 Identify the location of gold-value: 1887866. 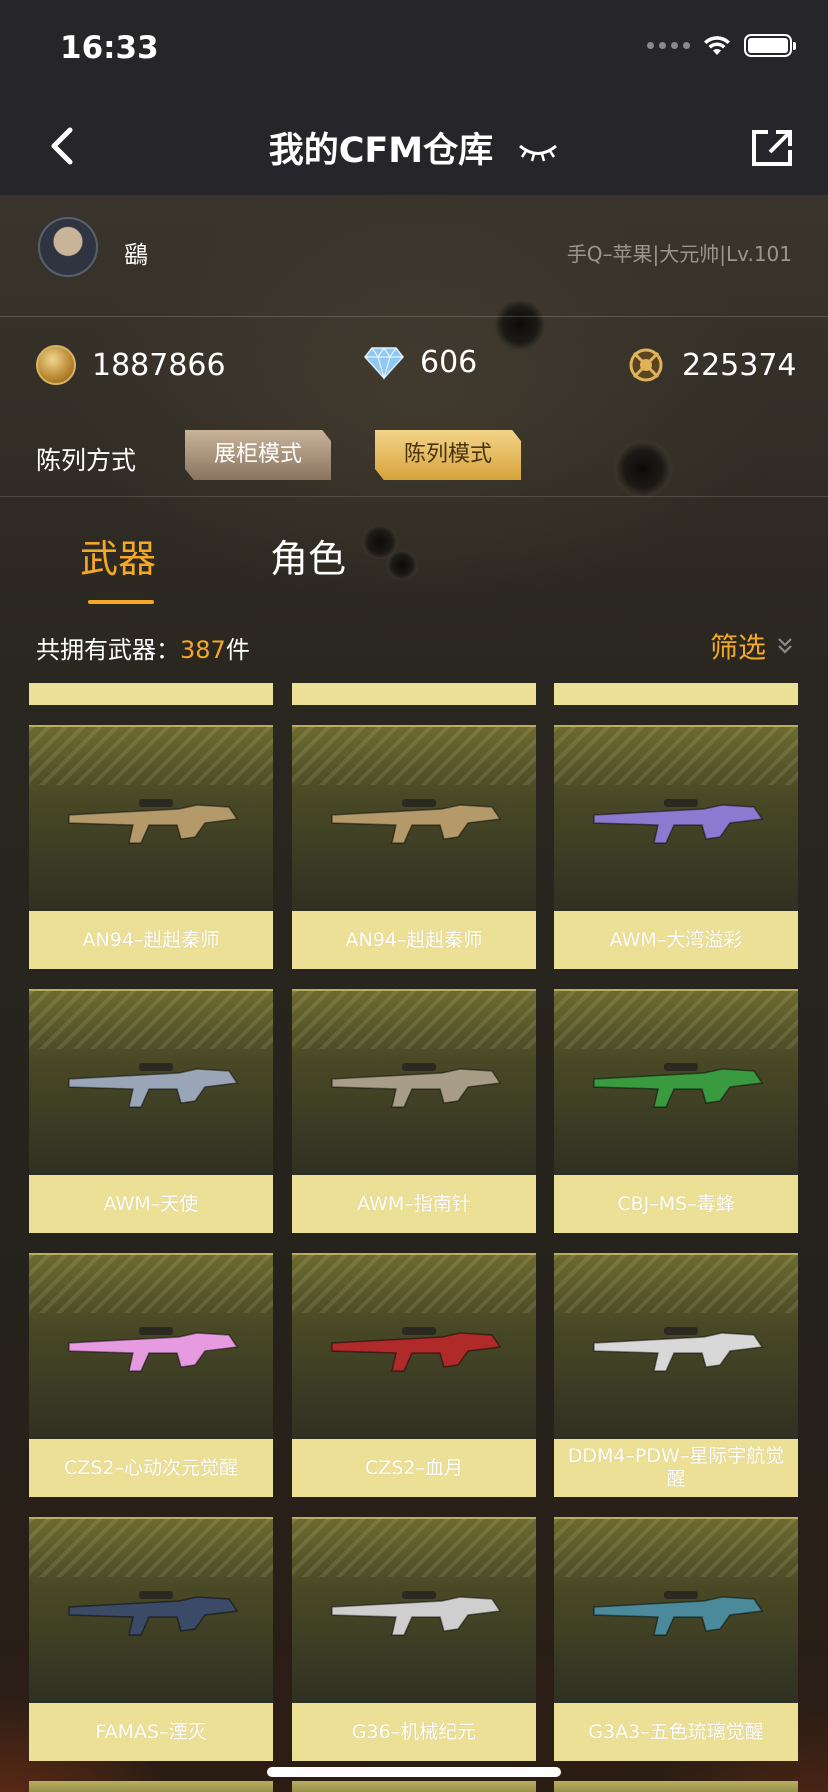
(159, 365).